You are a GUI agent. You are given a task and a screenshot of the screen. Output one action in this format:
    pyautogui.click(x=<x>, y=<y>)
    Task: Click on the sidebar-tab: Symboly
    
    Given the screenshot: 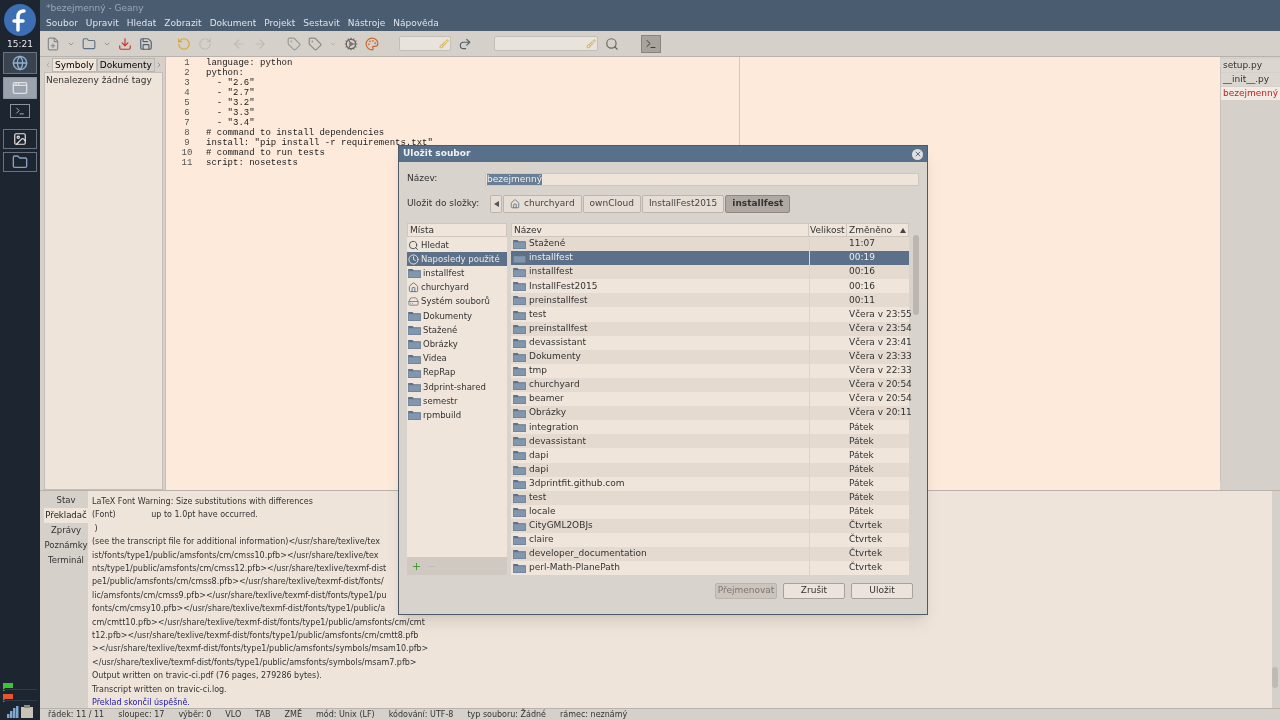 What is the action you would take?
    pyautogui.click(x=74, y=65)
    